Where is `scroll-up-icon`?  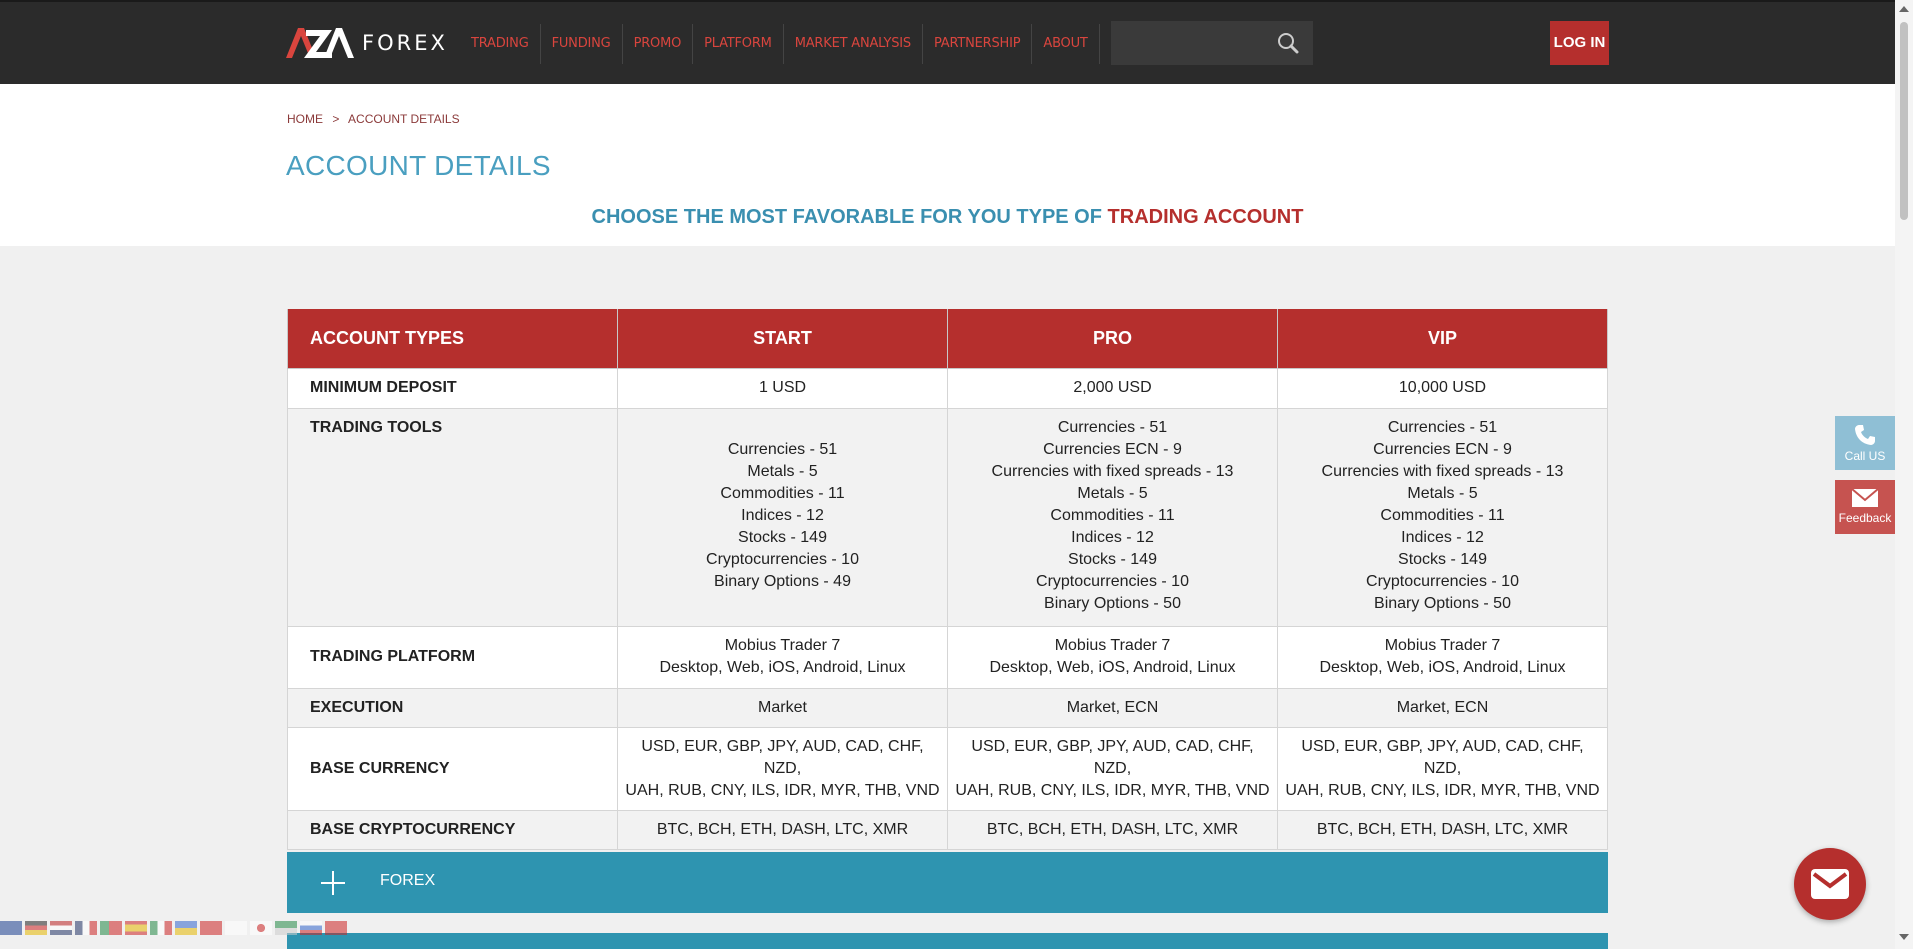 scroll-up-icon is located at coordinates (1904, 9).